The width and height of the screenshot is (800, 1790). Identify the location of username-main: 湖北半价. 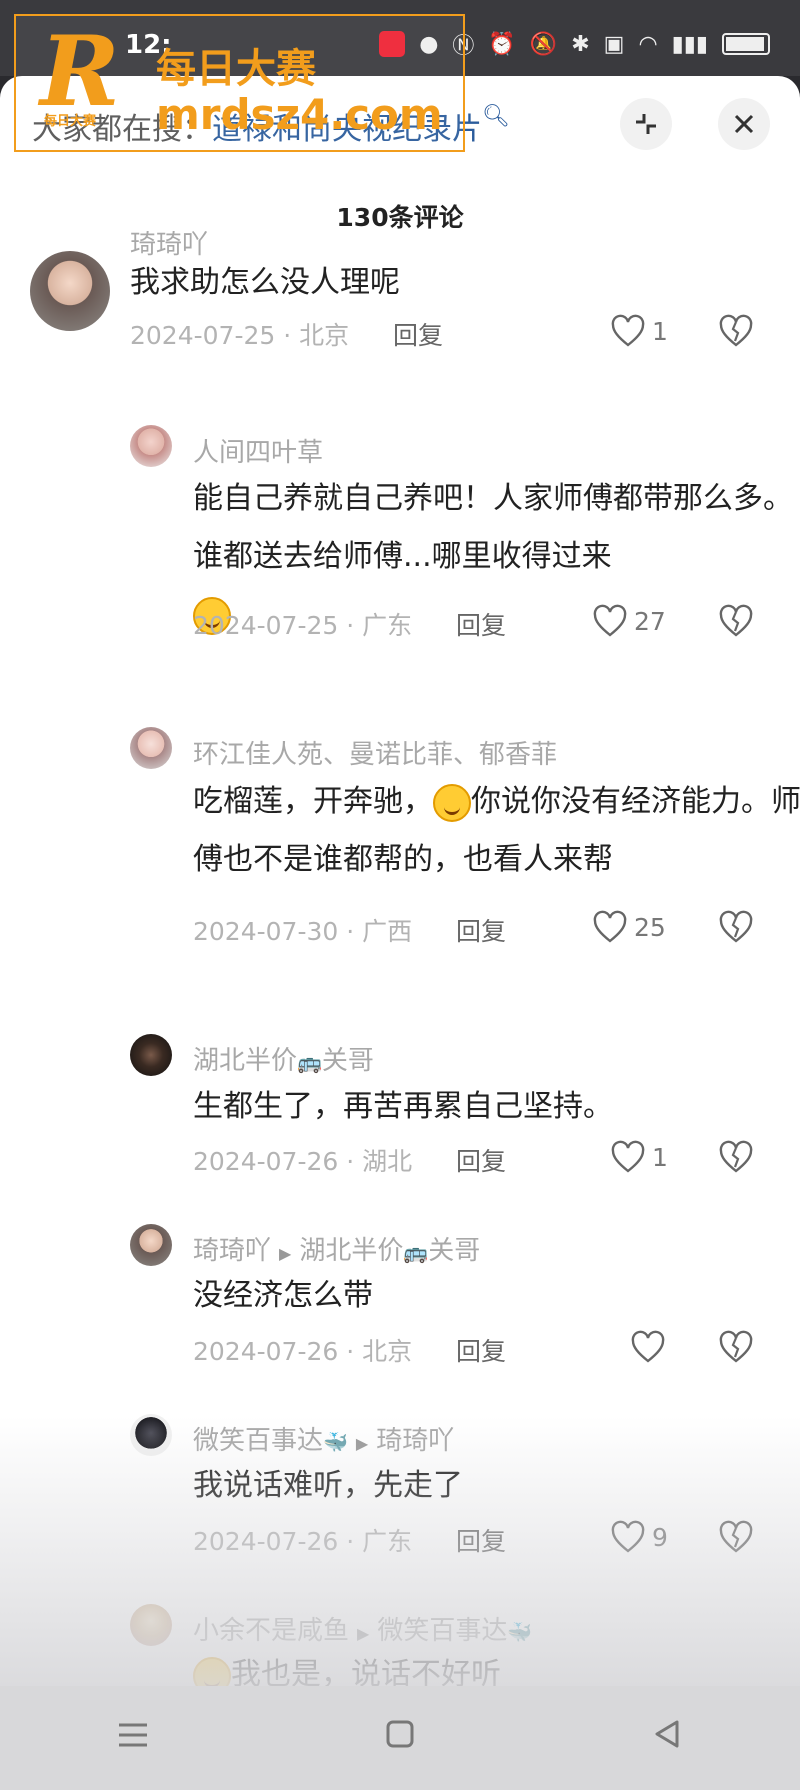
(245, 1061).